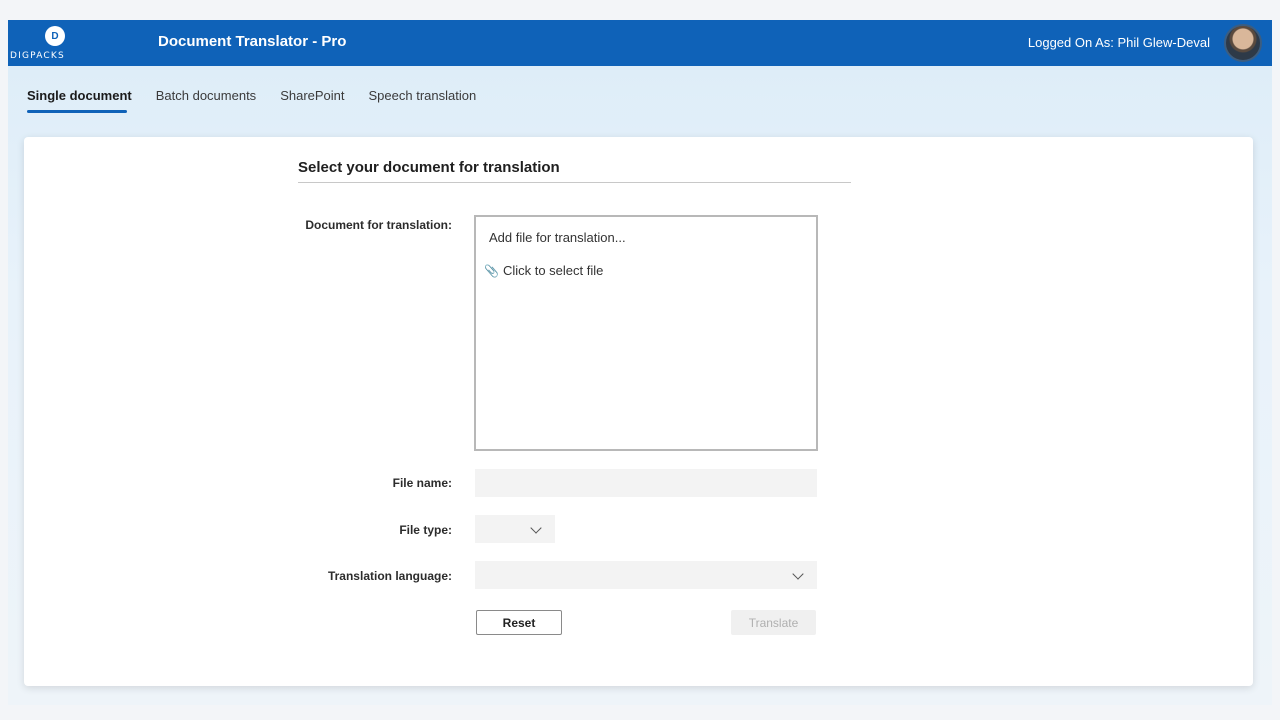 The width and height of the screenshot is (1280, 720). Describe the element at coordinates (378, 225) in the screenshot. I see `document-label: Document for translation:` at that location.